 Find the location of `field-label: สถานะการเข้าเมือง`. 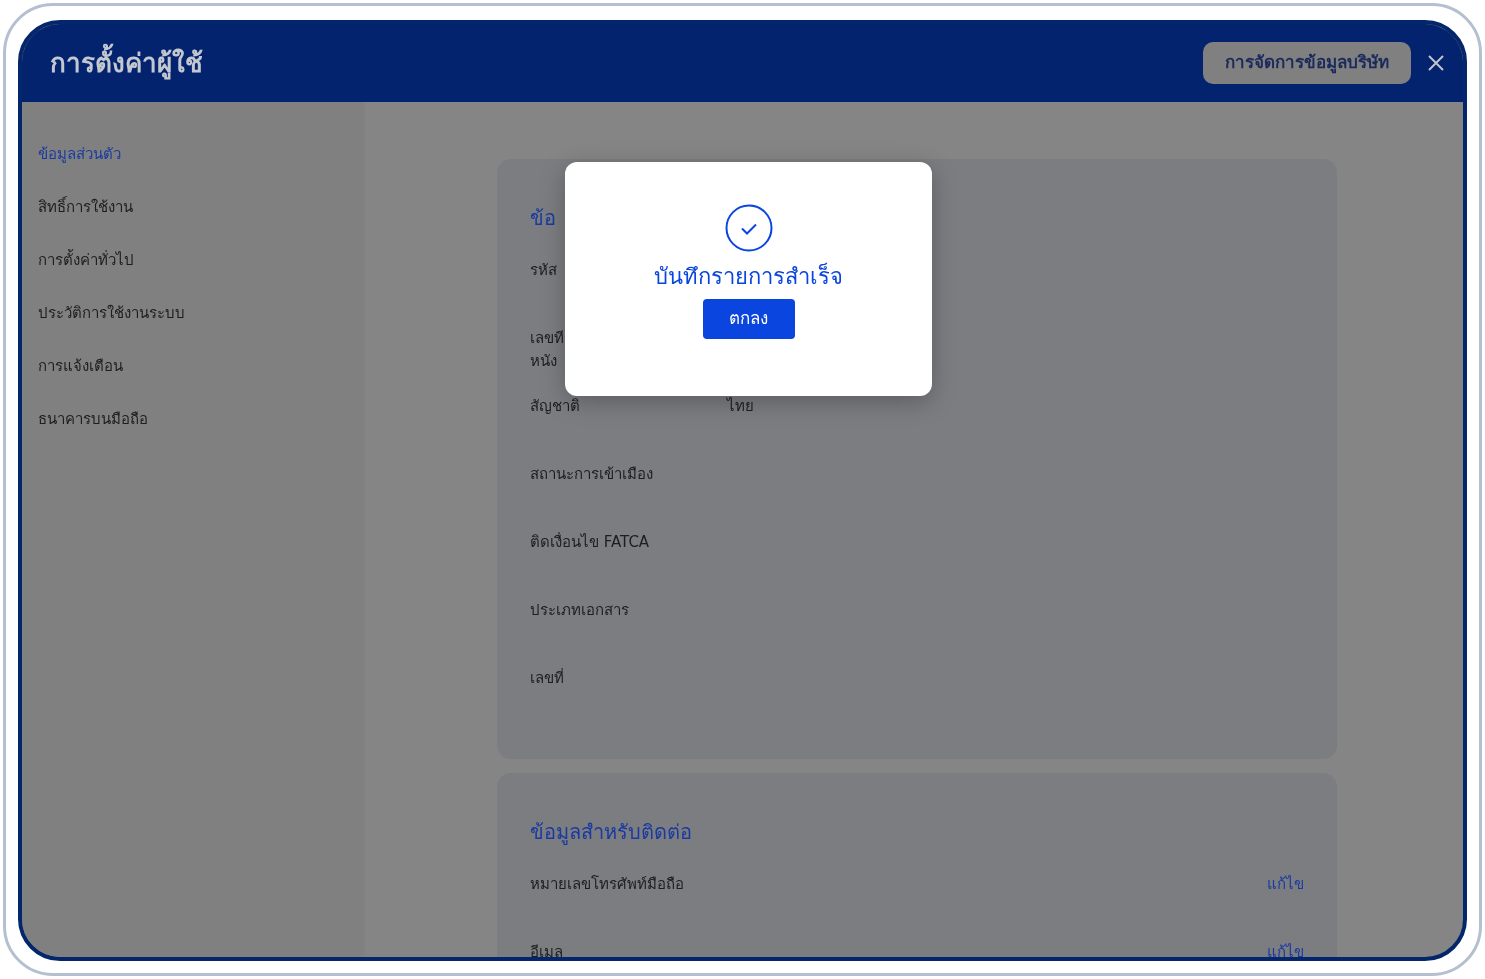

field-label: สถานะการเข้าเมือง is located at coordinates (592, 474).